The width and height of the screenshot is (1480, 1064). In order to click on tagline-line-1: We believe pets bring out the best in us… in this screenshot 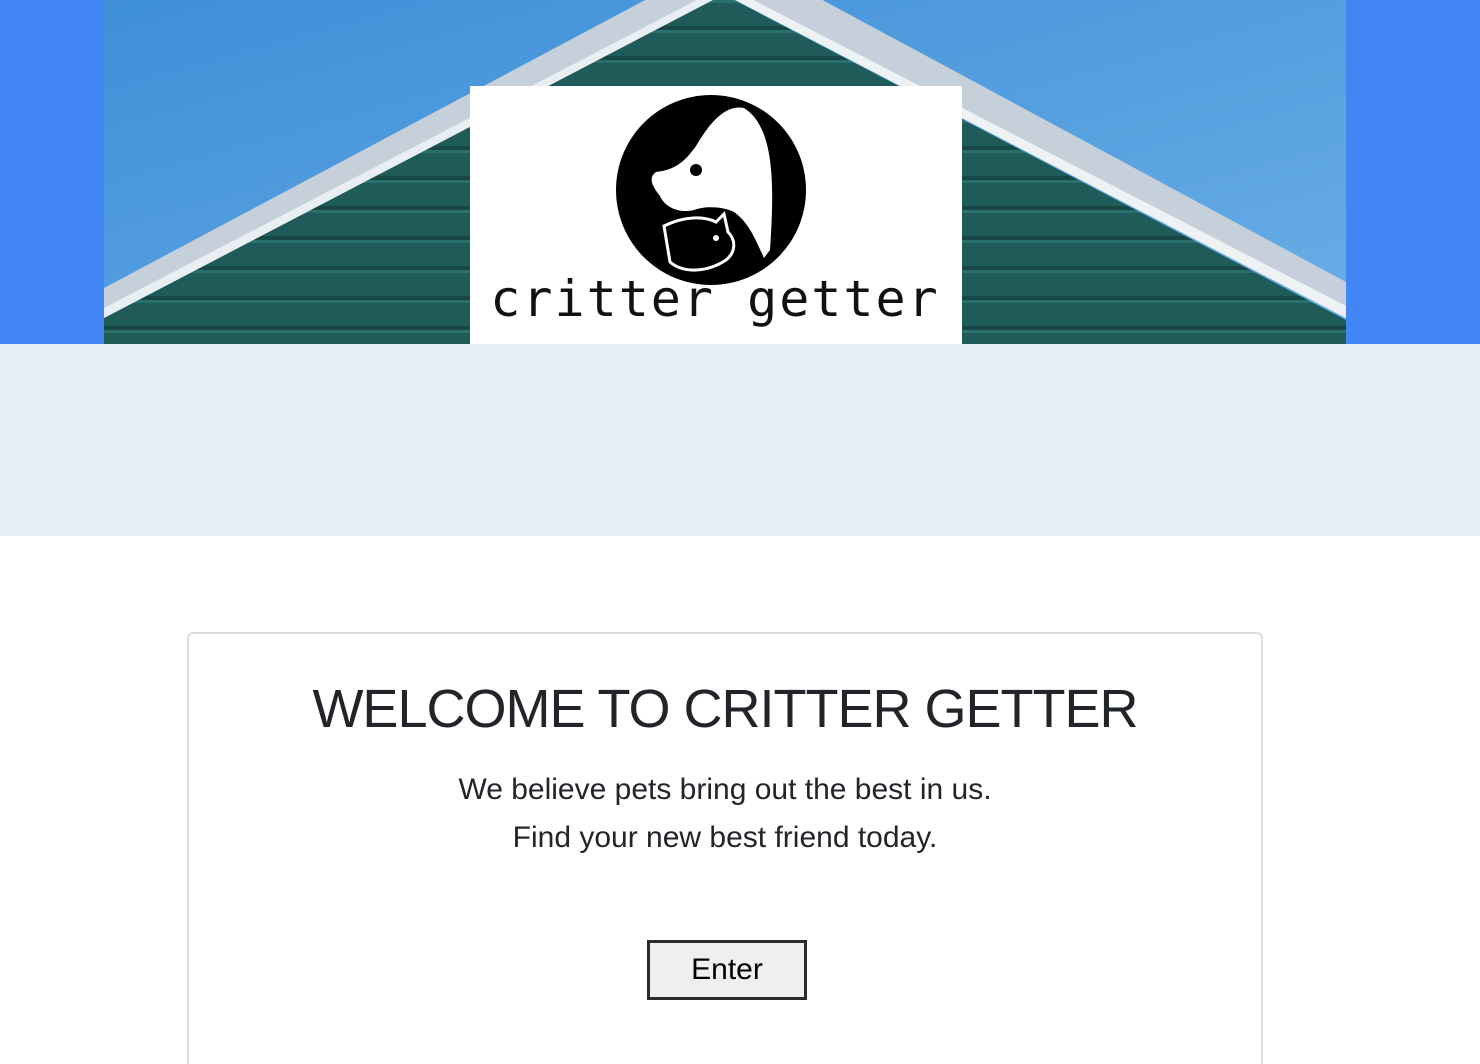, I will do `click(725, 789)`.